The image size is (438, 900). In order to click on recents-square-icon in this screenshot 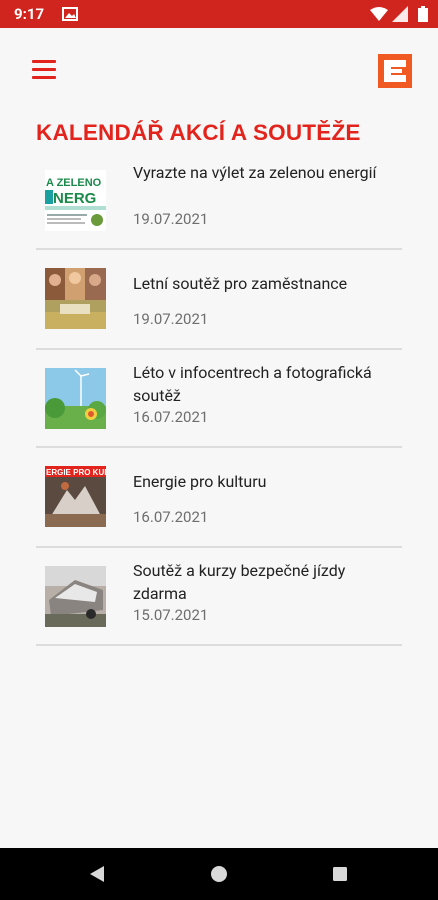, I will do `click(340, 874)`.